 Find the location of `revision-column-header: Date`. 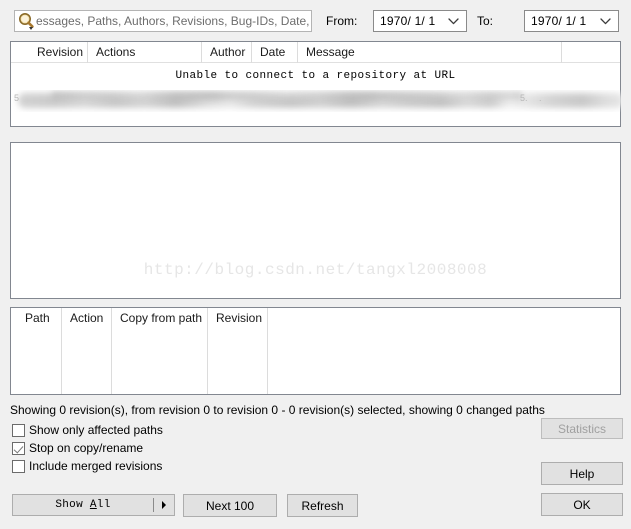

revision-column-header: Date is located at coordinates (273, 52).